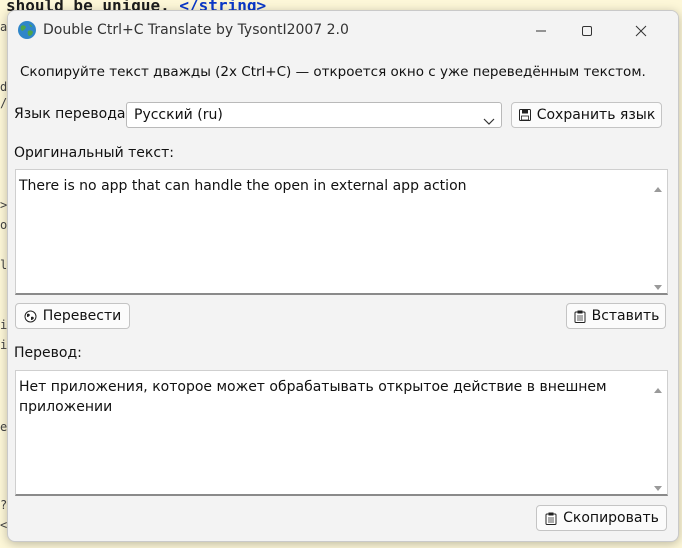  I want to click on translation-label: Перевод:, so click(48, 353).